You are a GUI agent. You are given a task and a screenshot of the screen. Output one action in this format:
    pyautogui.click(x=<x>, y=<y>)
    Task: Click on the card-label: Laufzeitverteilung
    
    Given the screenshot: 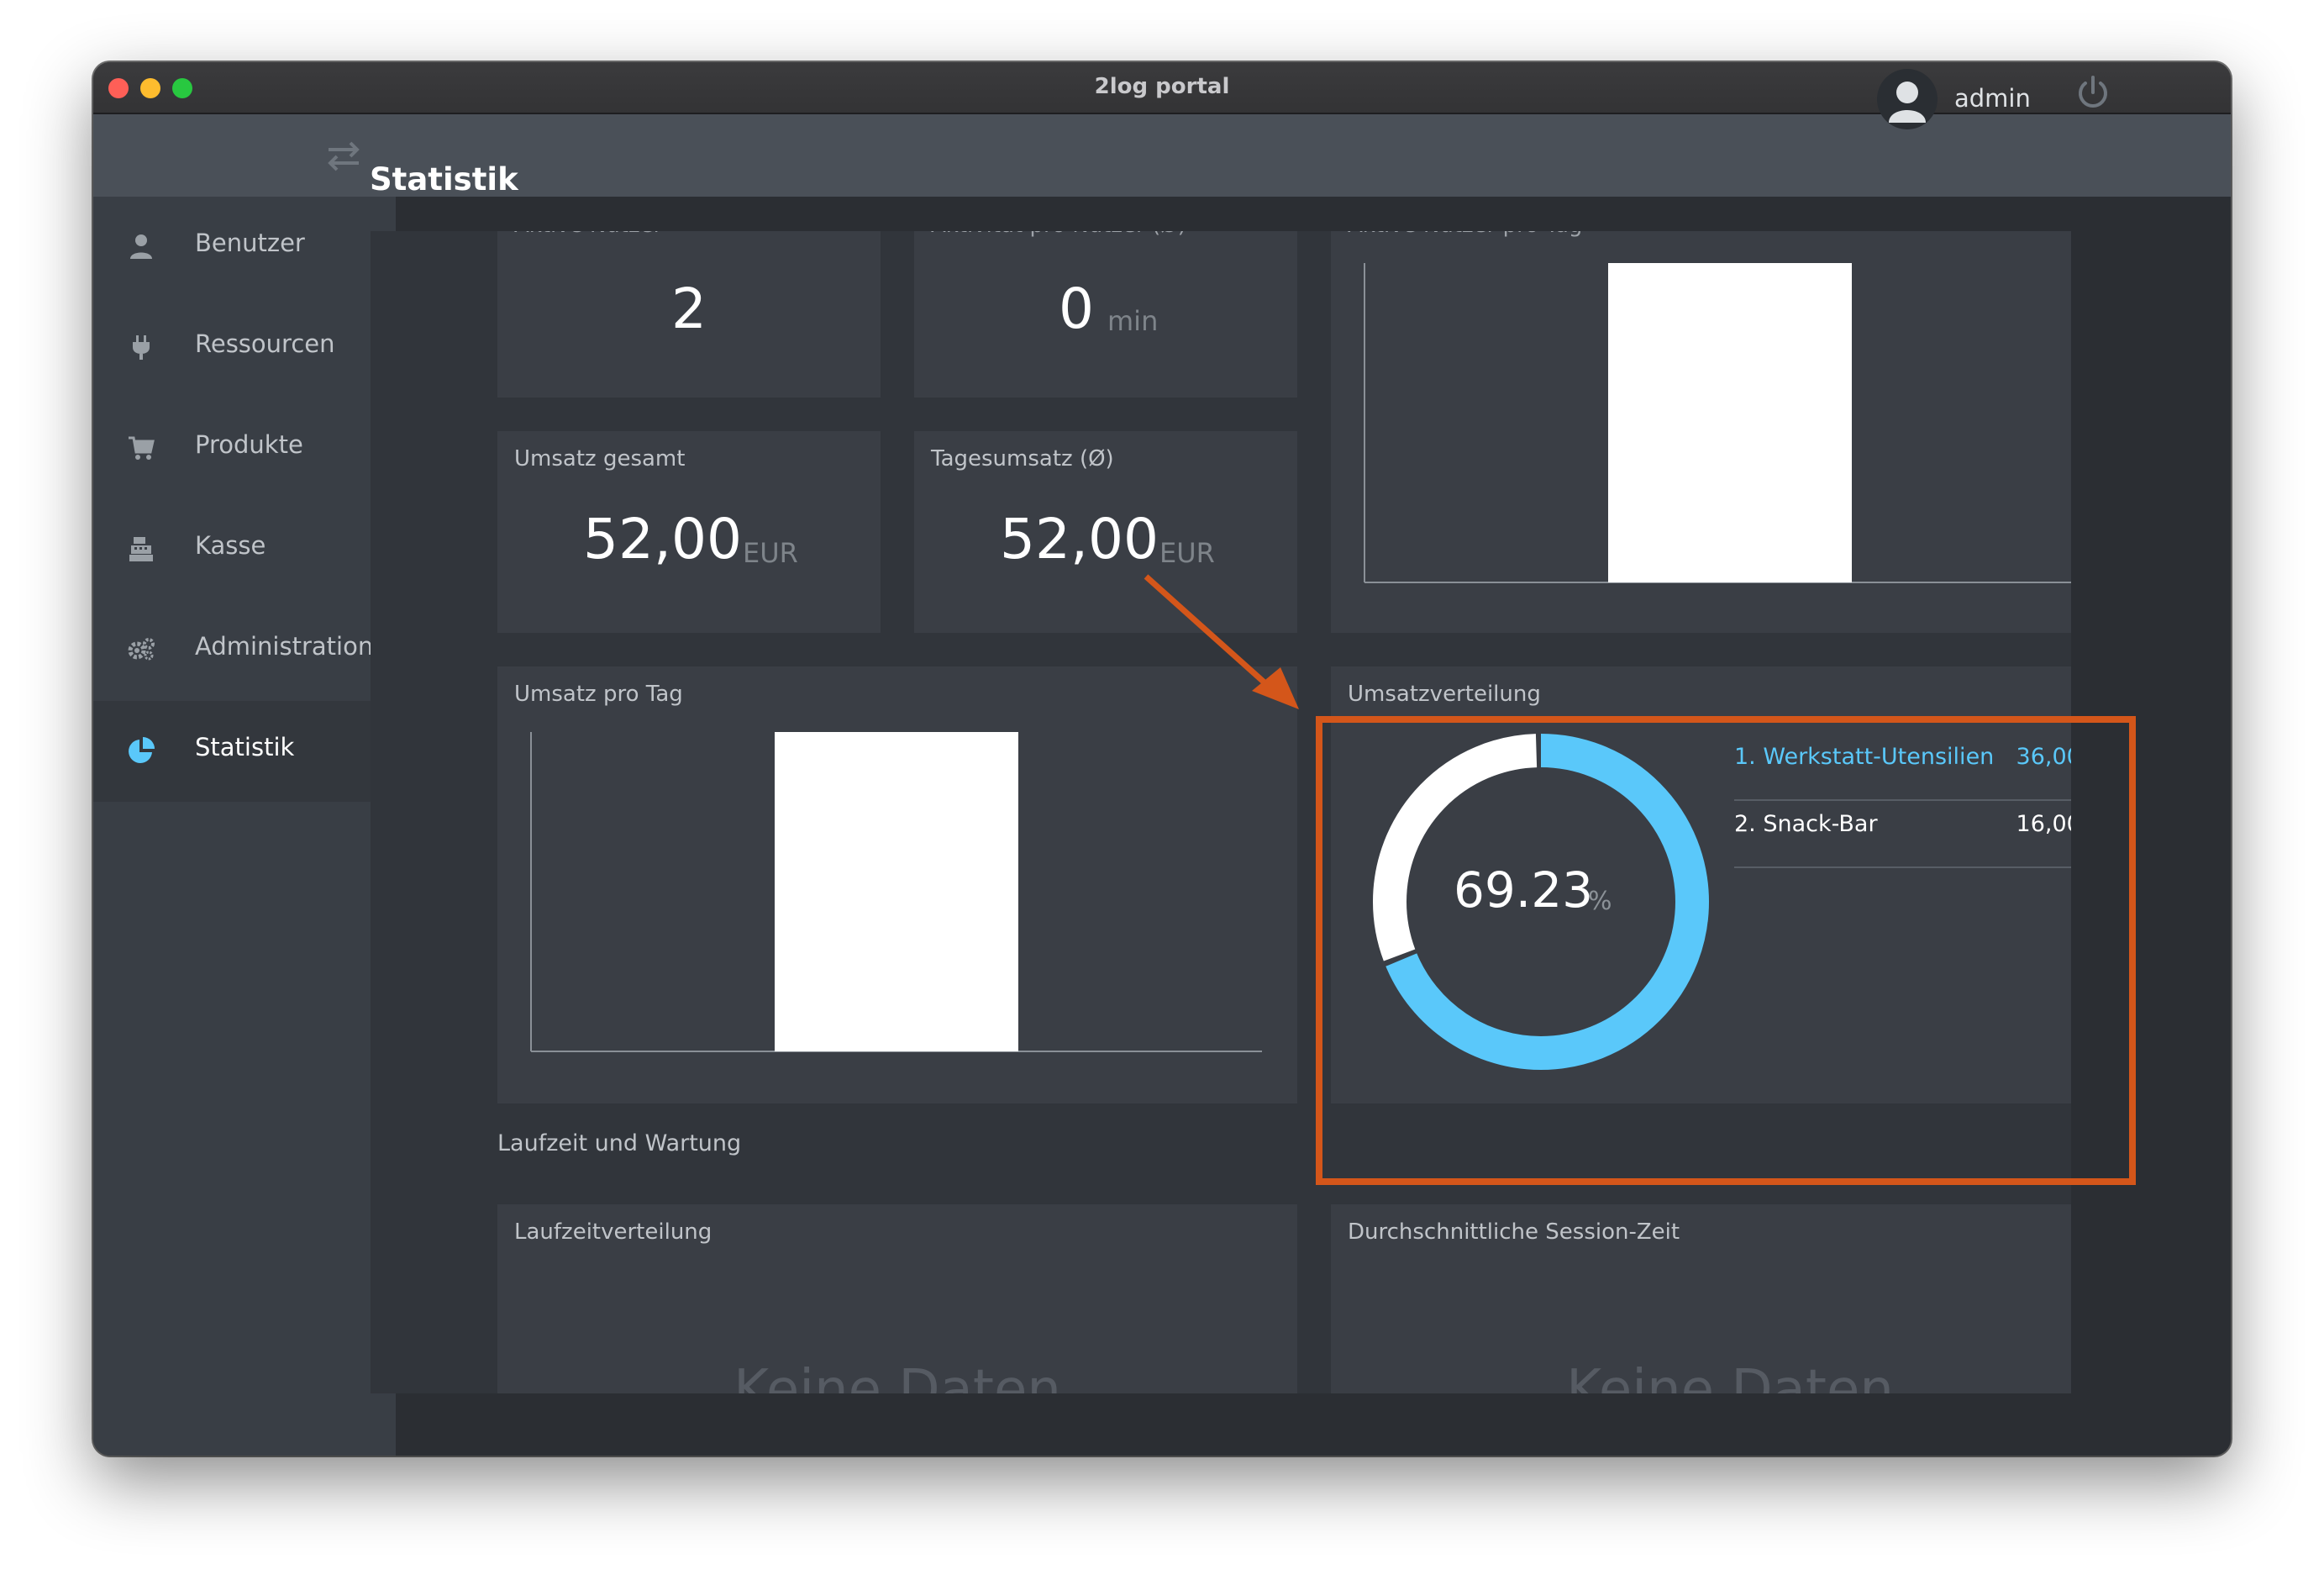 What is the action you would take?
    pyautogui.click(x=613, y=1232)
    